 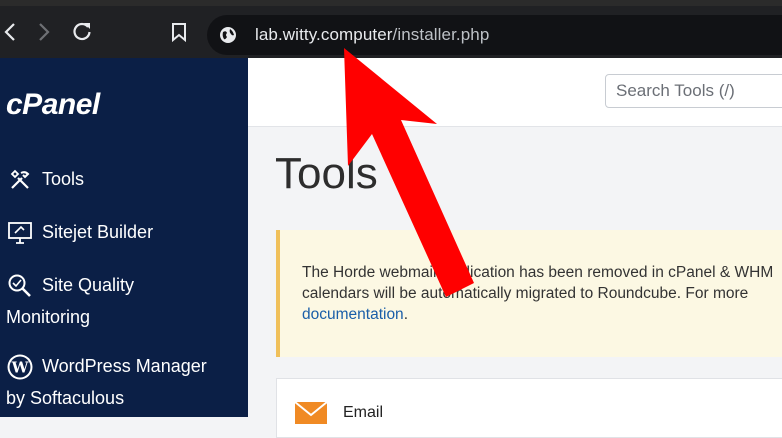 What do you see at coordinates (353, 314) in the screenshot?
I see `documentation-link: documentation` at bounding box center [353, 314].